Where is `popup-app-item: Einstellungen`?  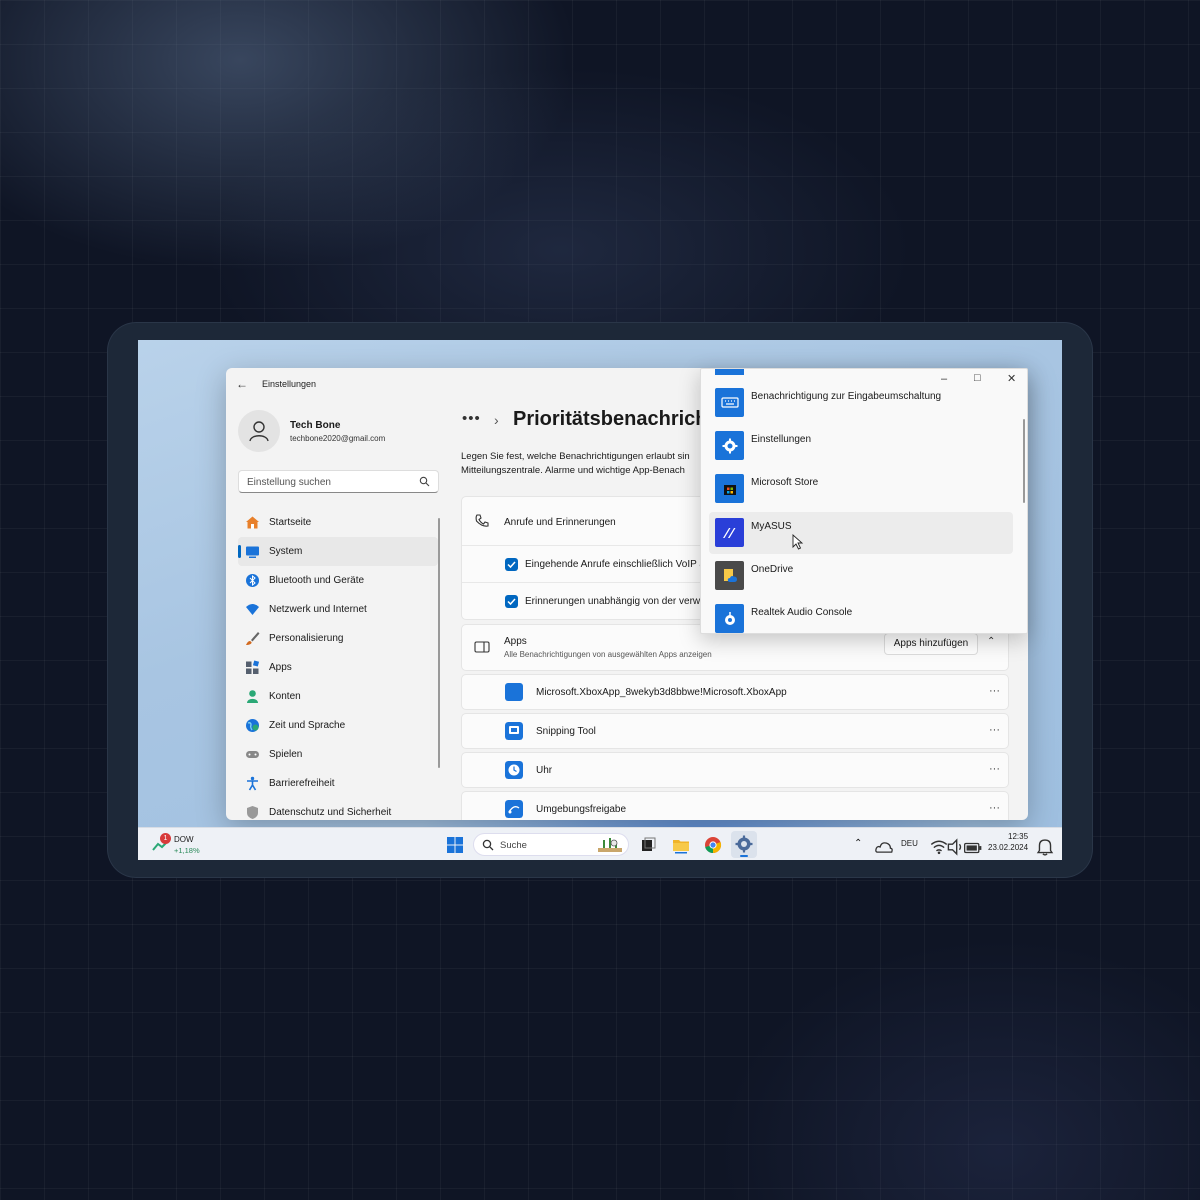
popup-app-item: Einstellungen is located at coordinates (861, 446).